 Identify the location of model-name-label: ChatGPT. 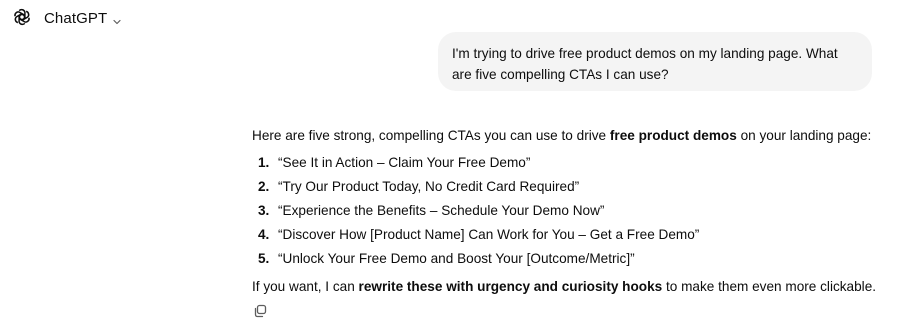
(76, 18).